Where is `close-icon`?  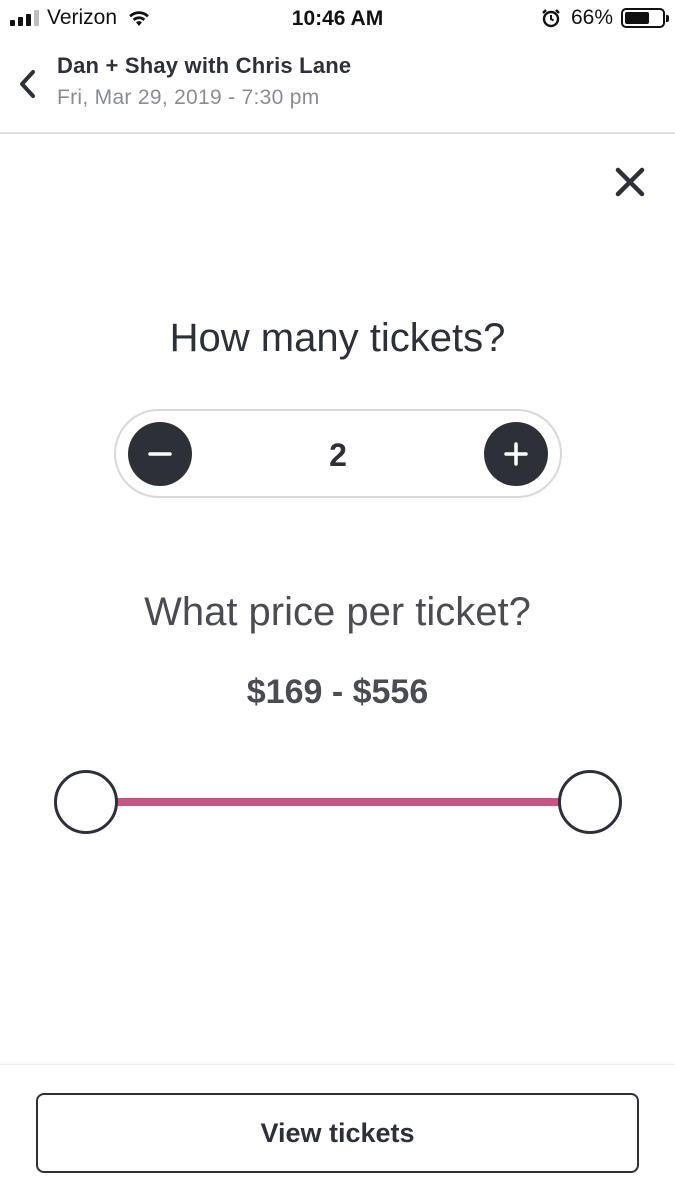
close-icon is located at coordinates (630, 182).